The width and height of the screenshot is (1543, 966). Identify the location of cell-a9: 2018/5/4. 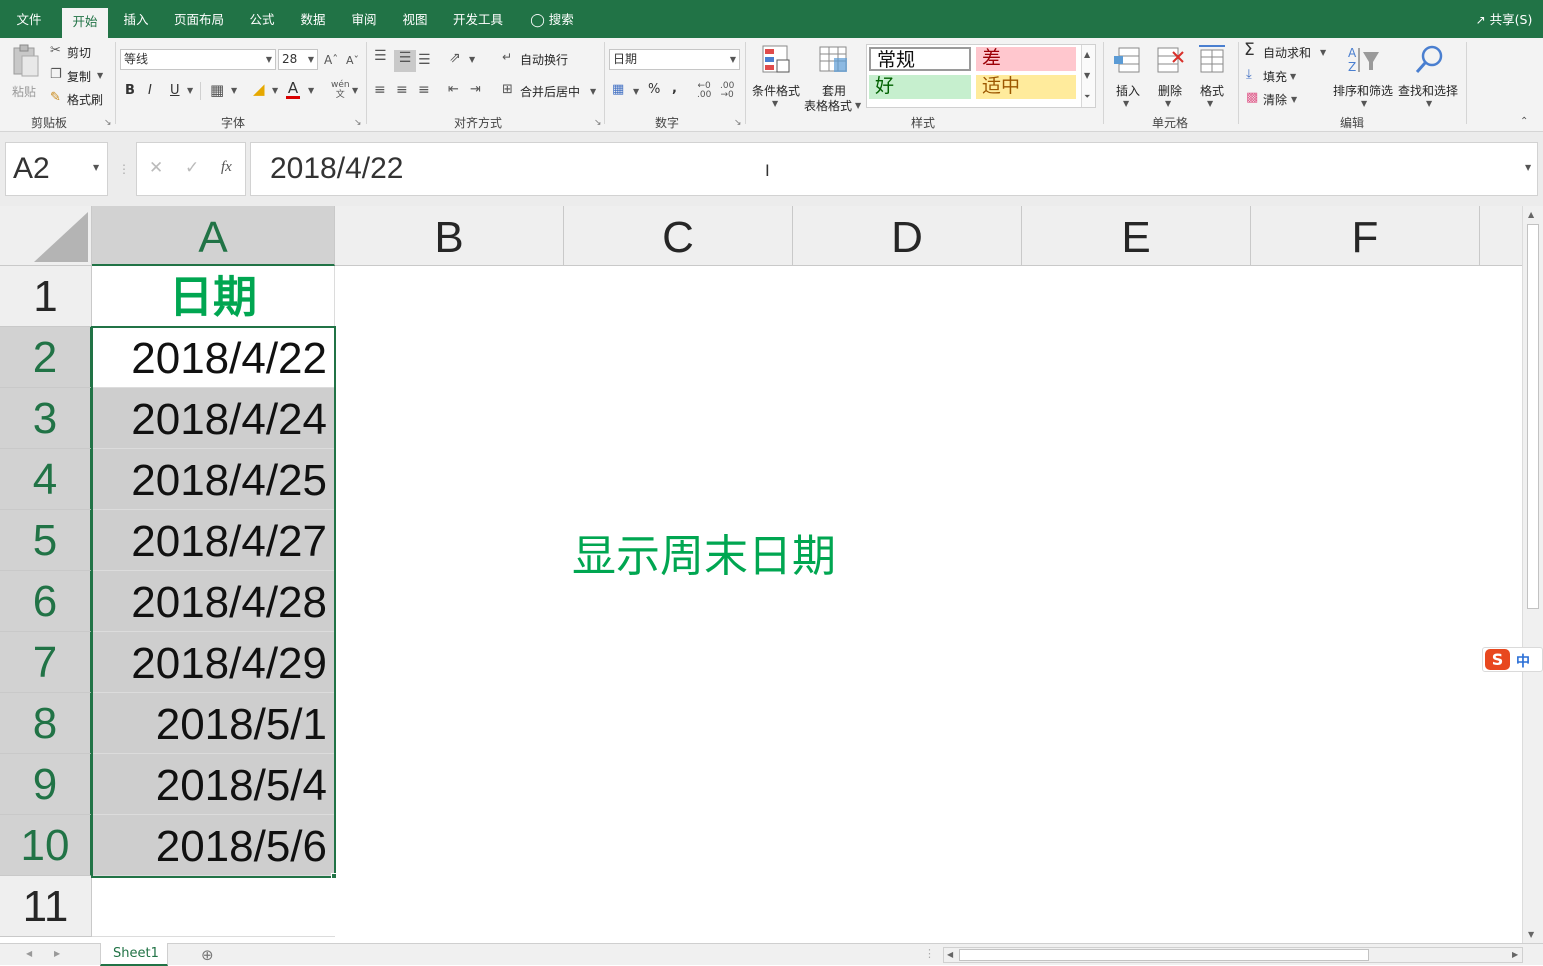
(213, 784).